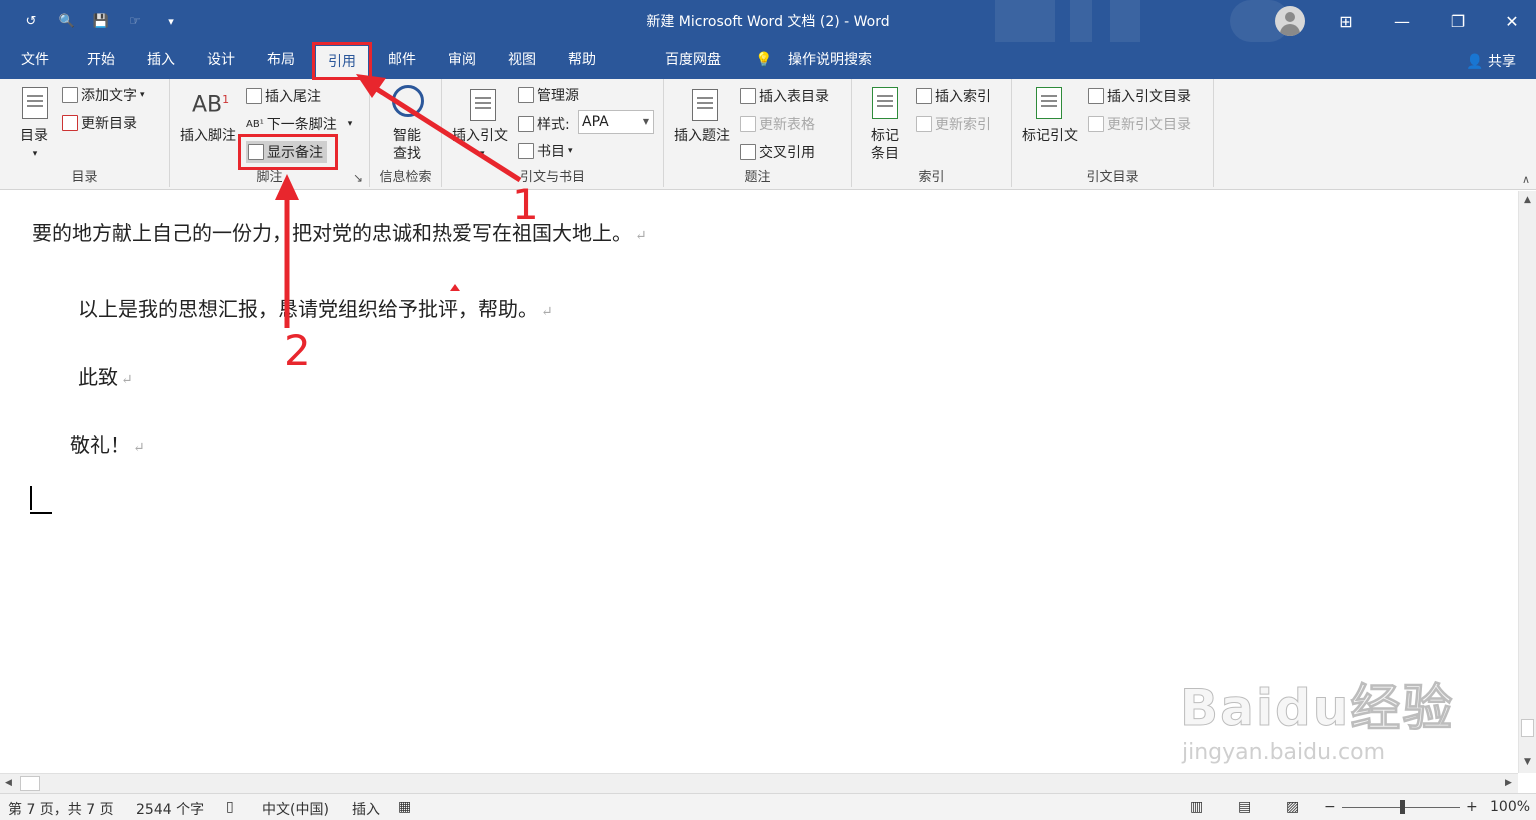 This screenshot has width=1536, height=820. I want to click on group-label-toc: 目录, so click(84, 177).